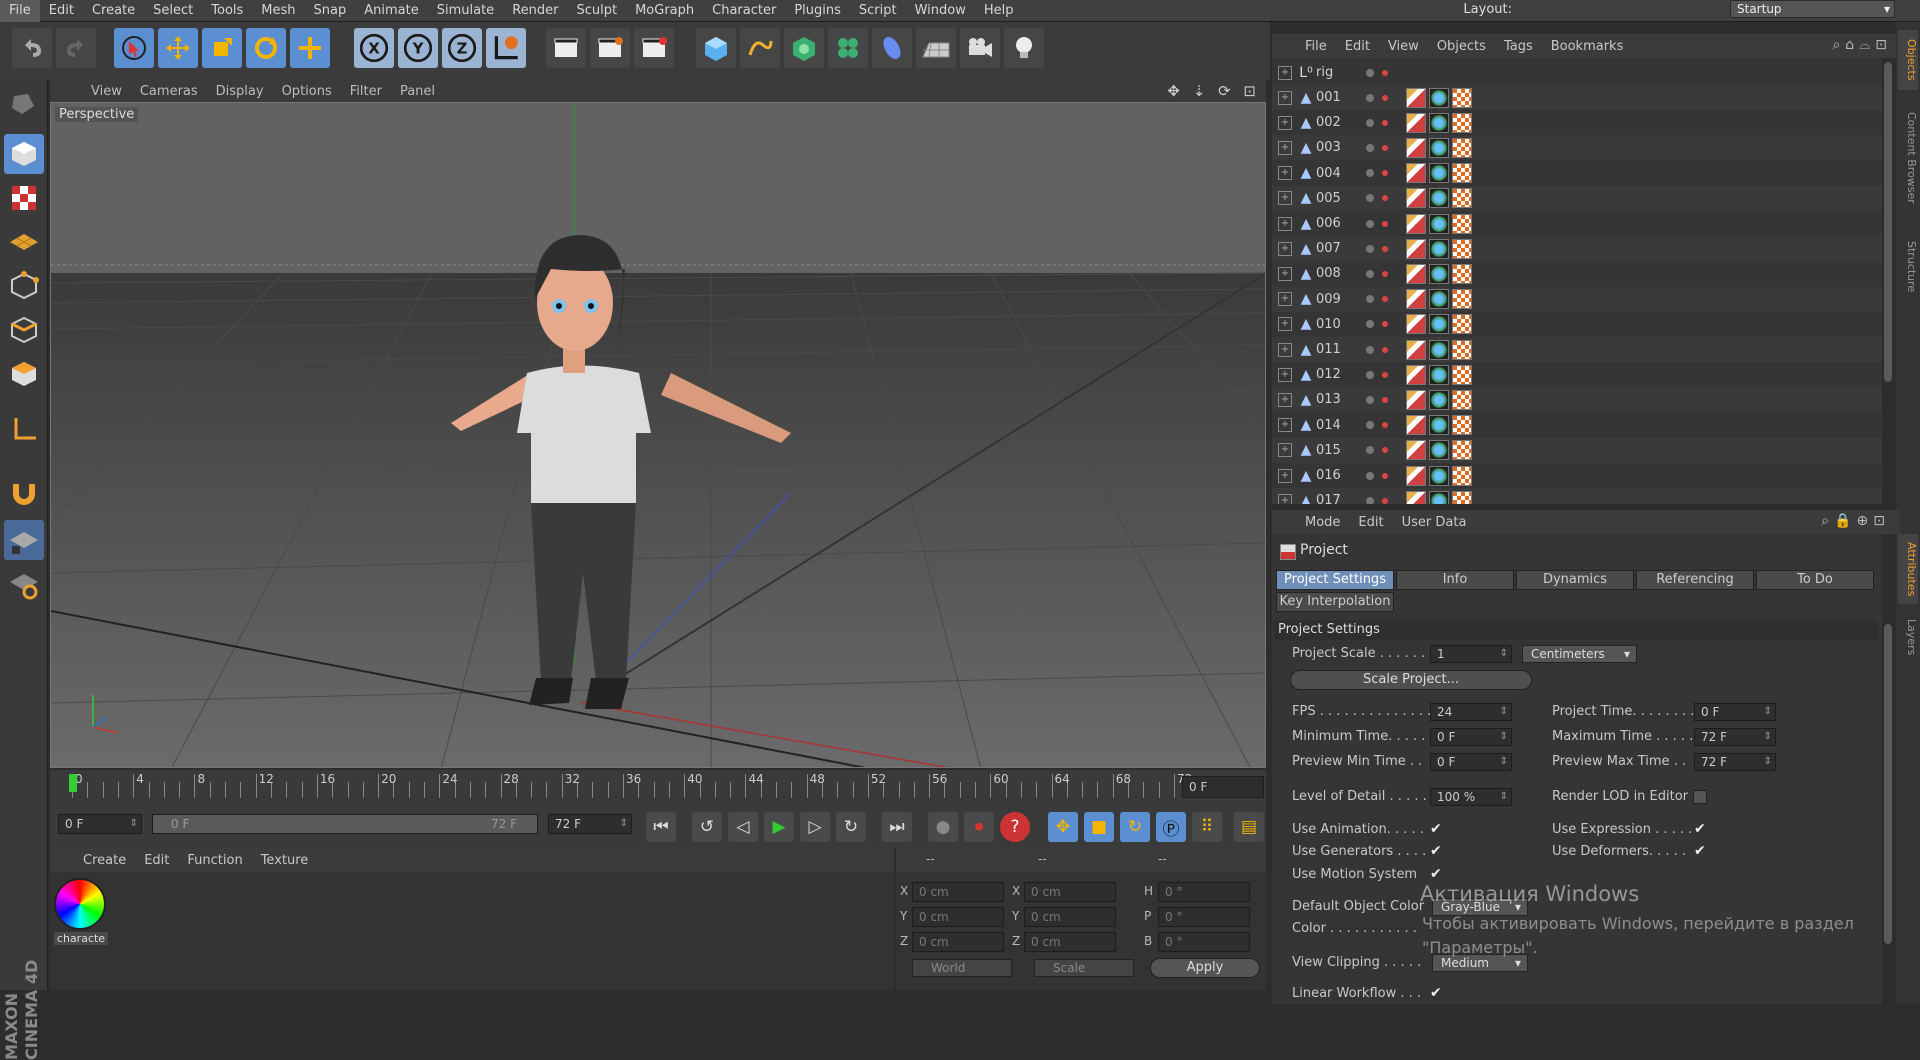 This screenshot has width=1920, height=1060. I want to click on object-list-scroll-thumb, so click(1888, 222).